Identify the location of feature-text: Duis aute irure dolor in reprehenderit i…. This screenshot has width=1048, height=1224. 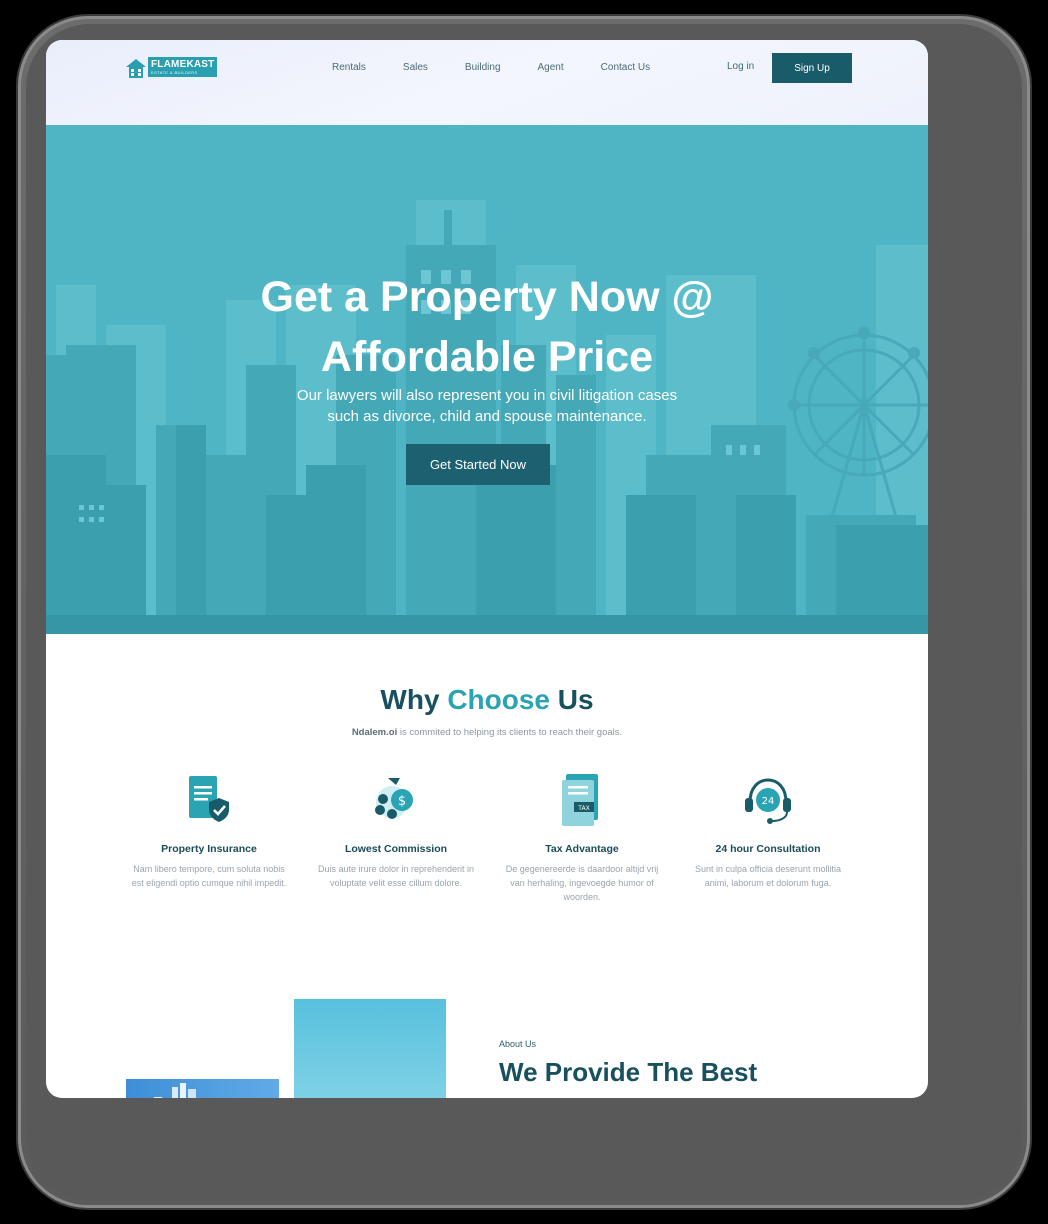
(396, 876).